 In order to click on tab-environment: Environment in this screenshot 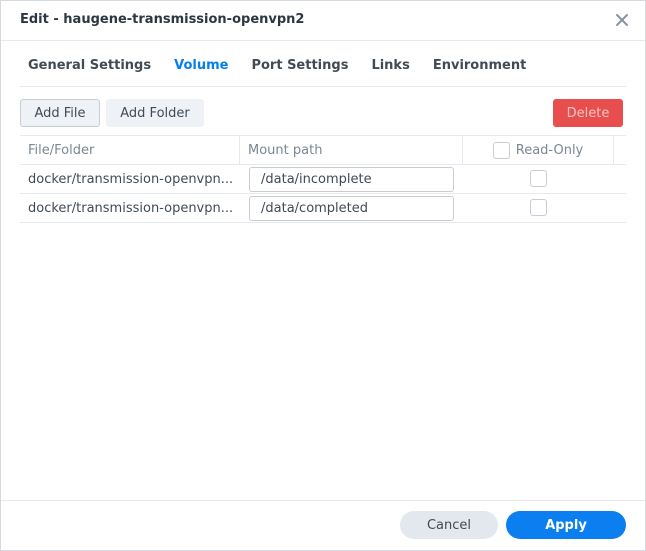, I will do `click(480, 65)`.